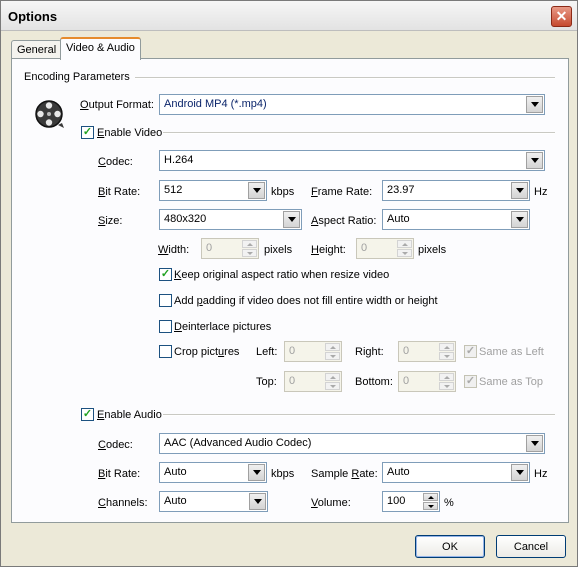  Describe the element at coordinates (207, 352) in the screenshot. I see `crop-label: Crop pictures` at that location.